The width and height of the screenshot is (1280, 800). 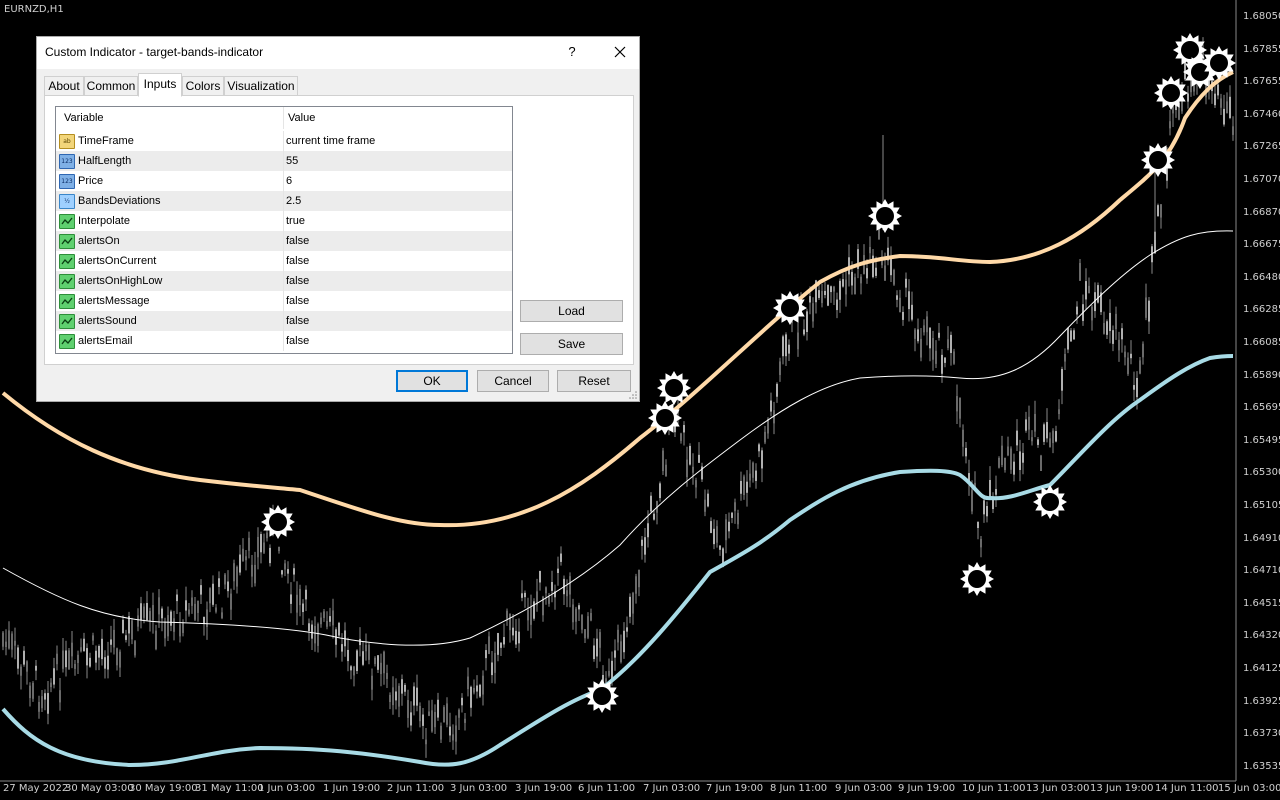 I want to click on tab-common: Common, so click(x=111, y=86).